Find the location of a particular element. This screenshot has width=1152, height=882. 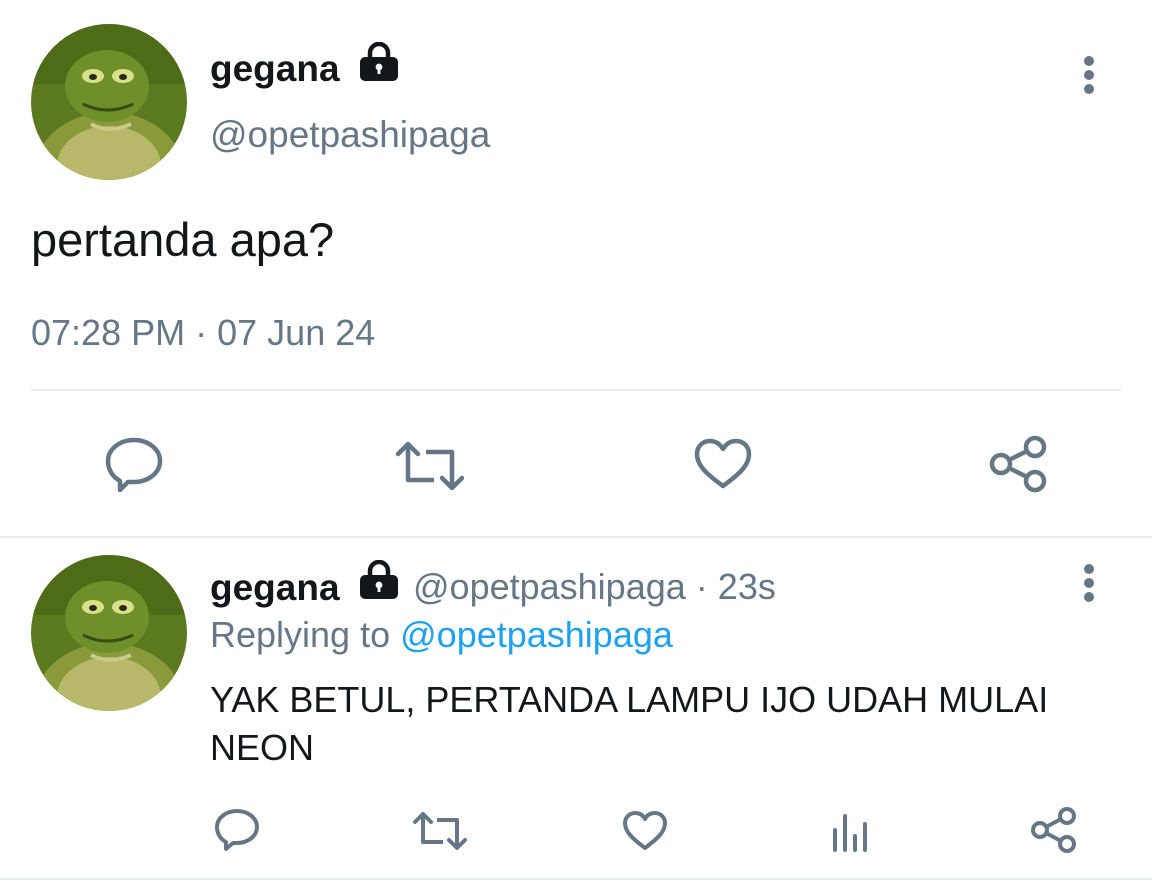

replying-to: Replying to @opetpashipaga is located at coordinates (441, 635).